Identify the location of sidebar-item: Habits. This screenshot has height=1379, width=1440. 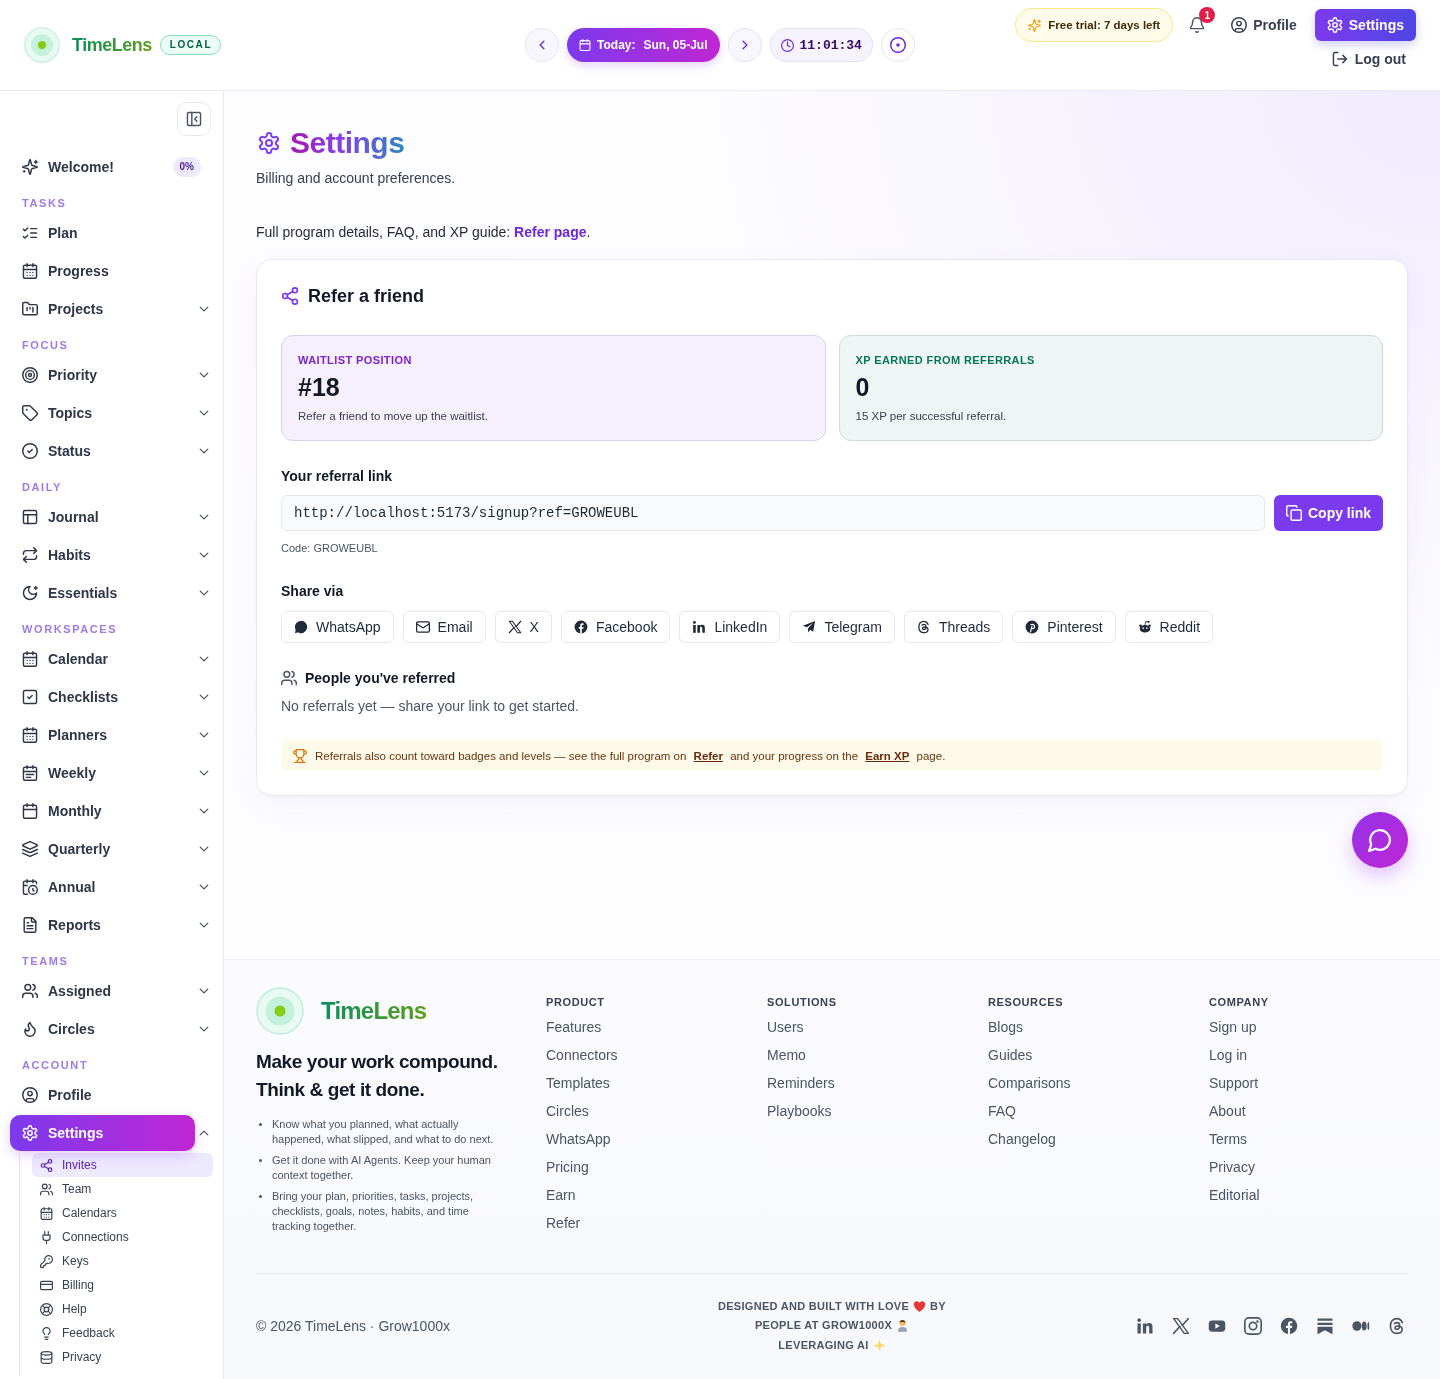
(102, 555).